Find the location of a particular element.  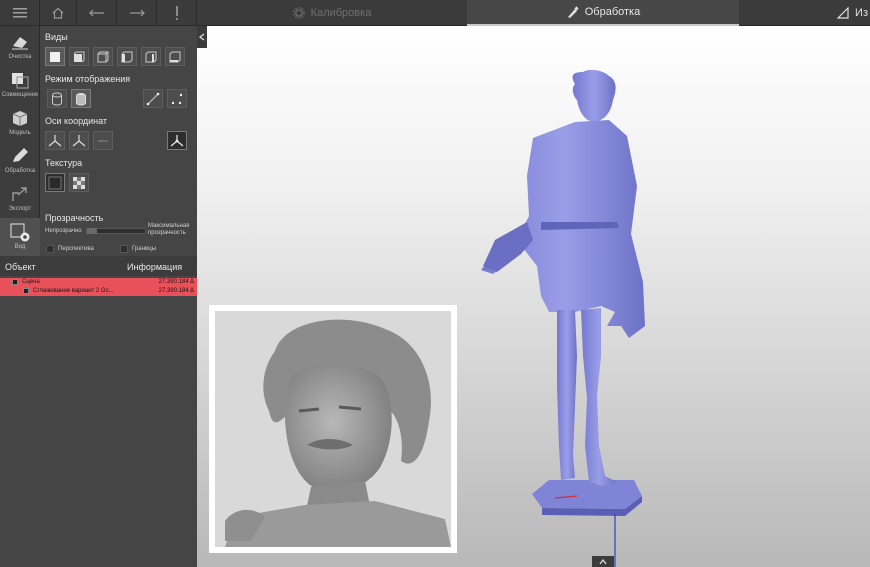

sidebar-item-view: Вид is located at coordinates (20, 237).